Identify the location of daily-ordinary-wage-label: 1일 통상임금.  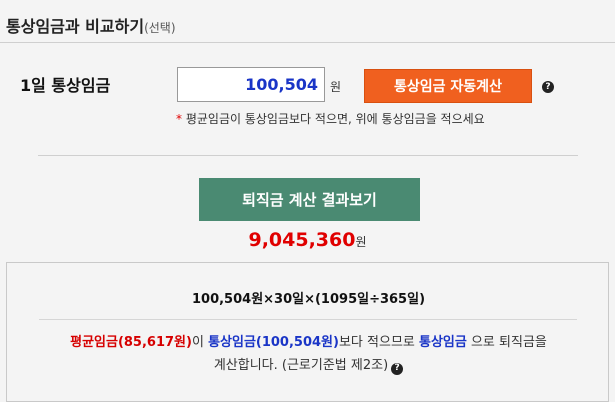
(65, 85).